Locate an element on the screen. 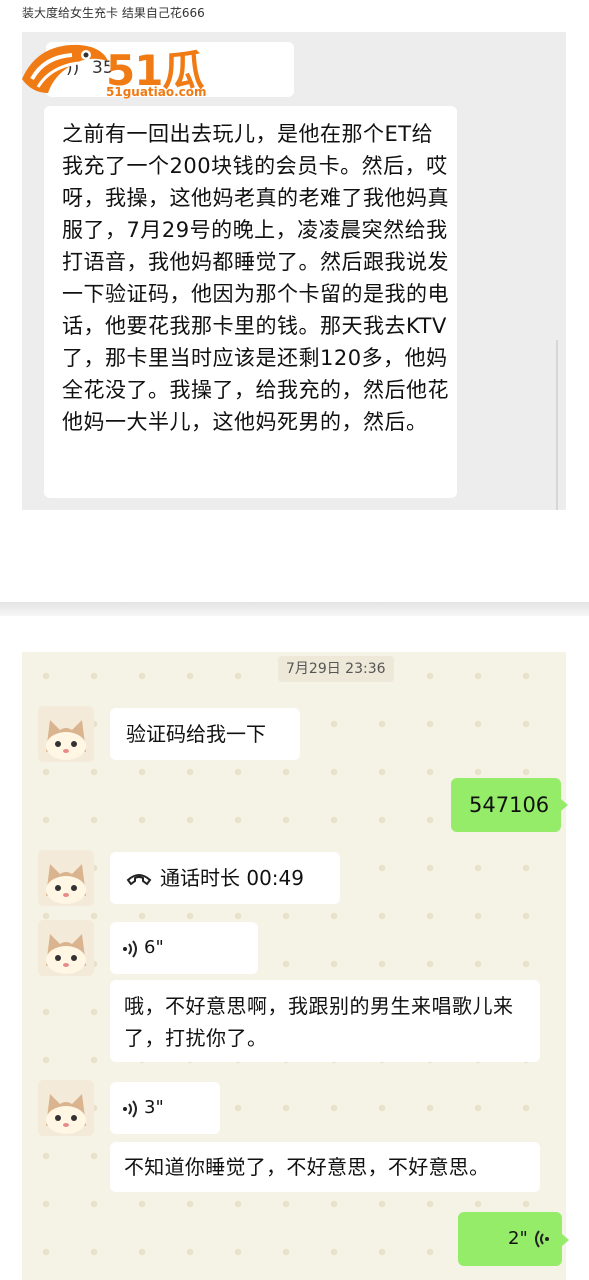 The image size is (589, 1280). logo-url: 51guatiao.com is located at coordinates (156, 92).